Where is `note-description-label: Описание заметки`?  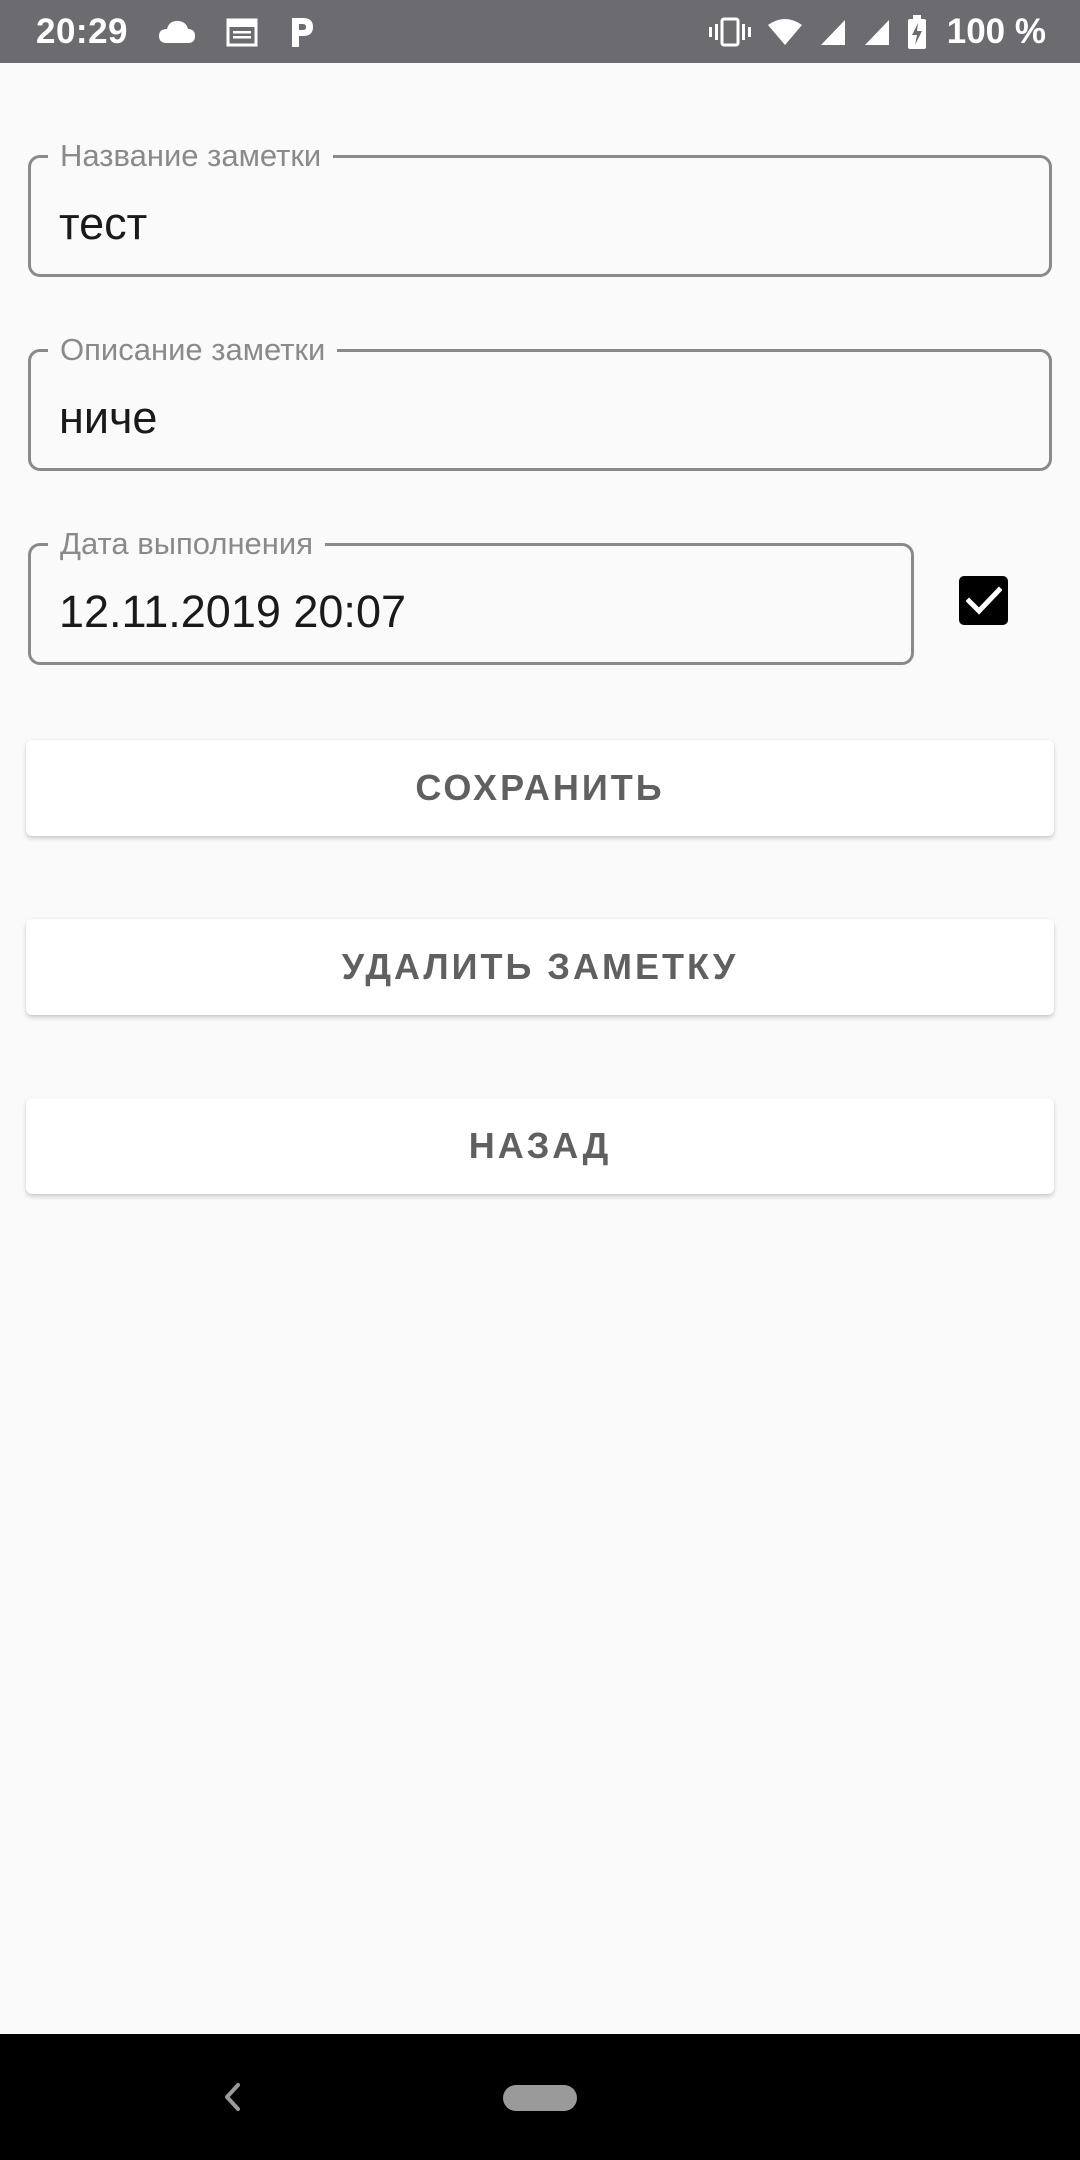
note-description-label: Описание заметки is located at coordinates (193, 350).